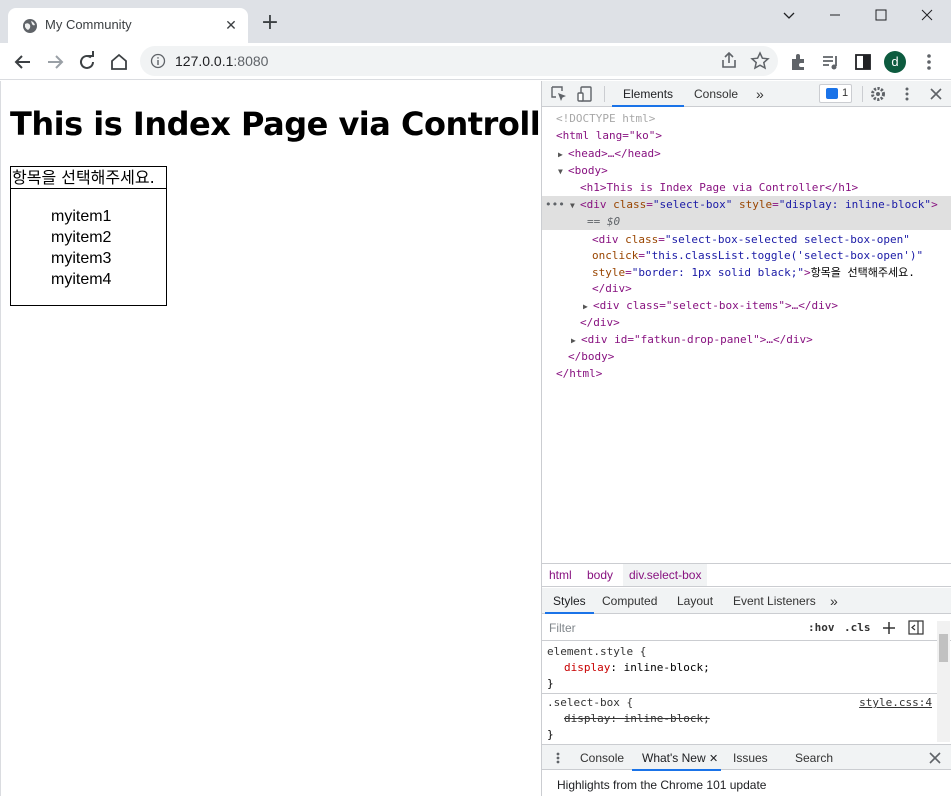 This screenshot has height=796, width=951. Describe the element at coordinates (929, 62) in the screenshot. I see `menu-kebab-icon` at that location.